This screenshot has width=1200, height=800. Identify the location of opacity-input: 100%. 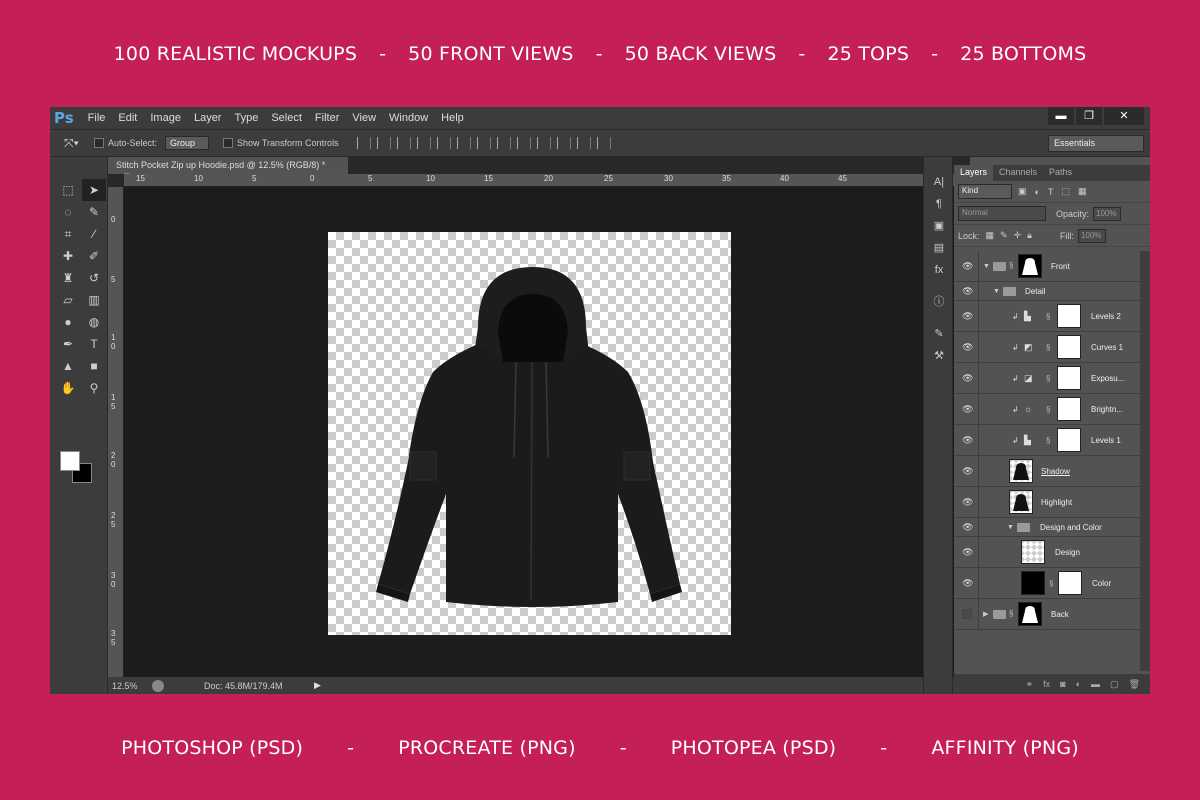
(1107, 213).